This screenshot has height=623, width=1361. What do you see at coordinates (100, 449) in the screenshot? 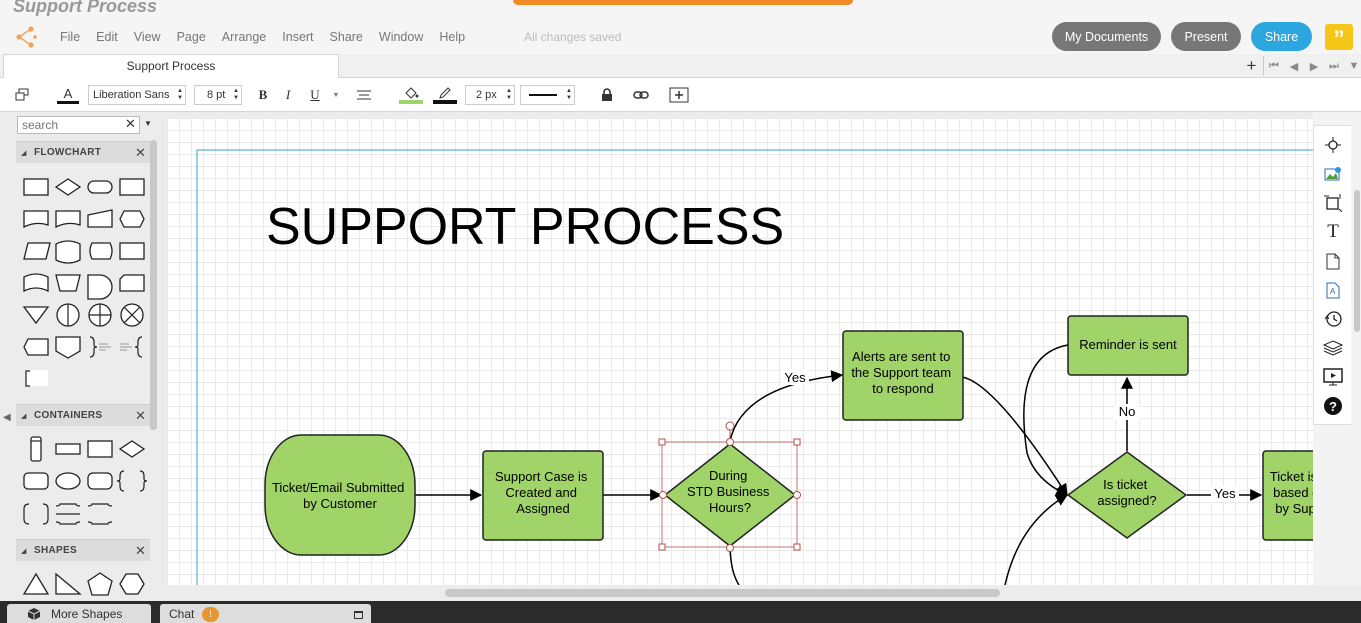
I see `rect-container-shape` at bounding box center [100, 449].